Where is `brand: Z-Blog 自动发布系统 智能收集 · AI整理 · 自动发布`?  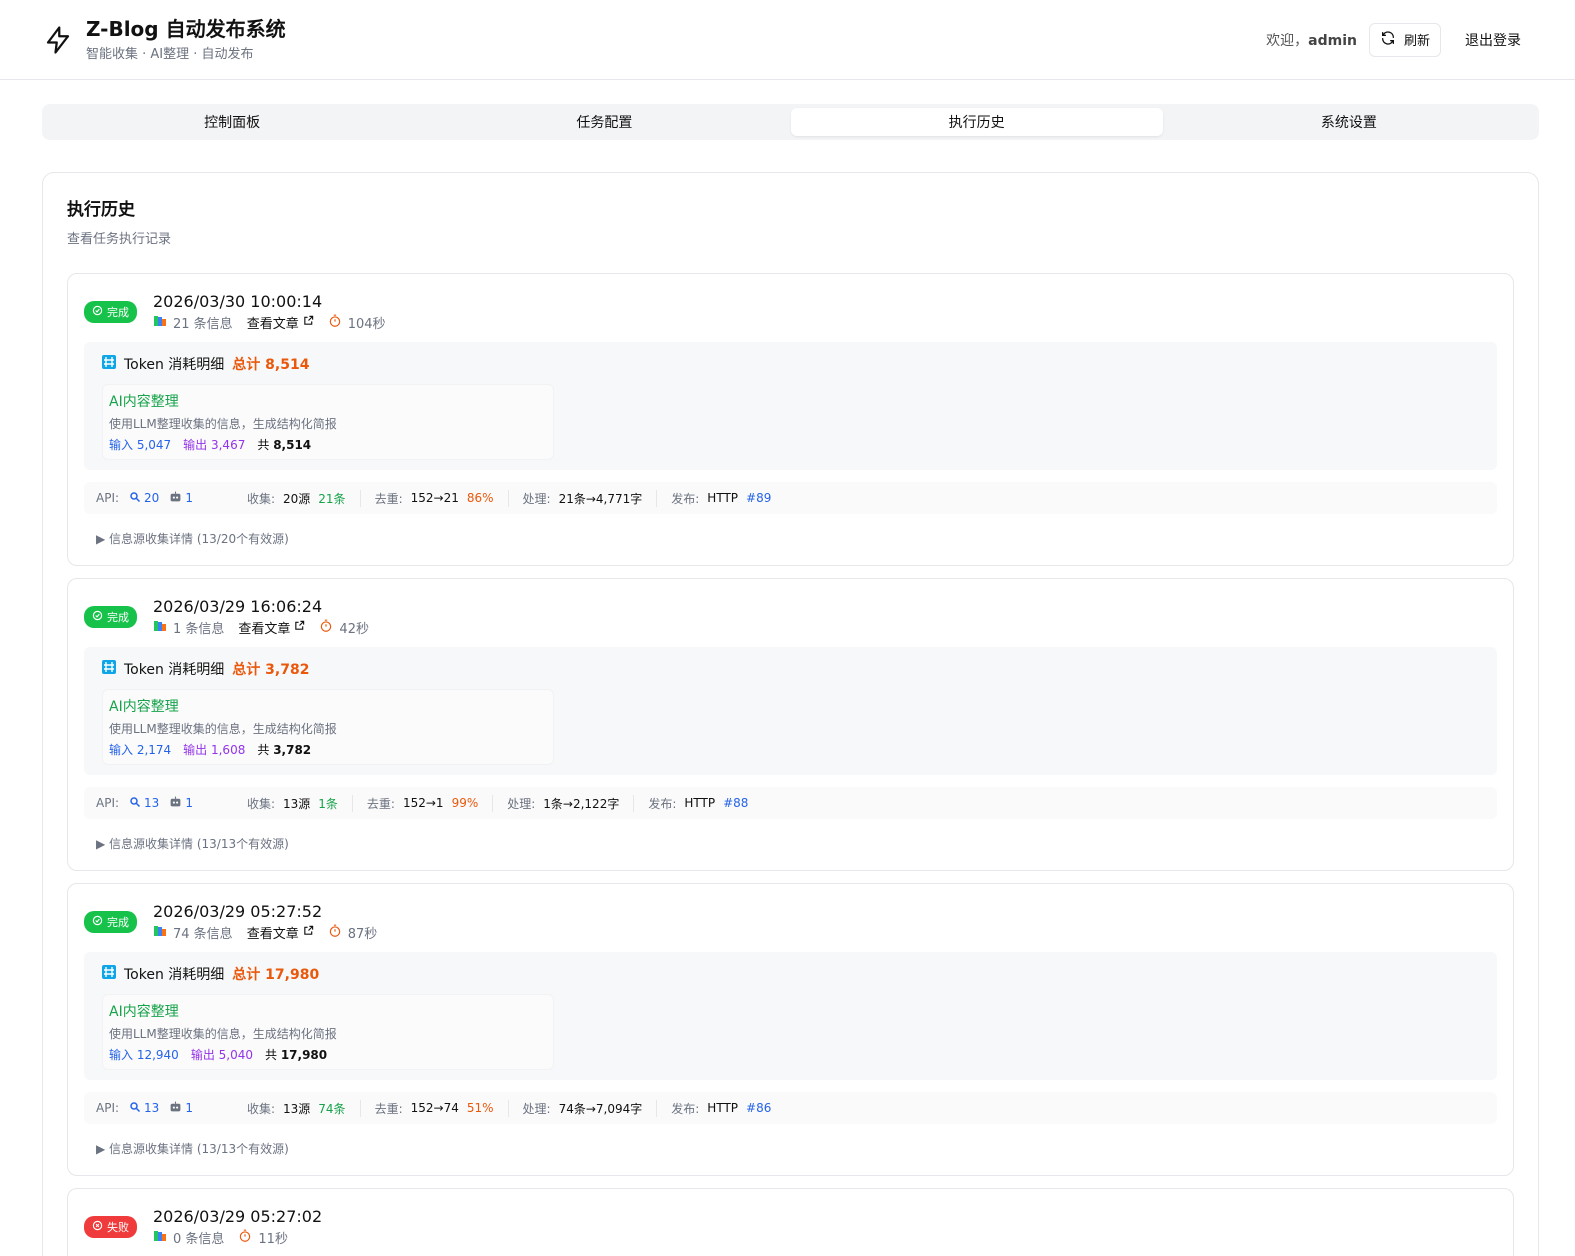
brand: Z-Blog 自动发布系统 智能收集 · AI整理 · 自动发布 is located at coordinates (164, 39).